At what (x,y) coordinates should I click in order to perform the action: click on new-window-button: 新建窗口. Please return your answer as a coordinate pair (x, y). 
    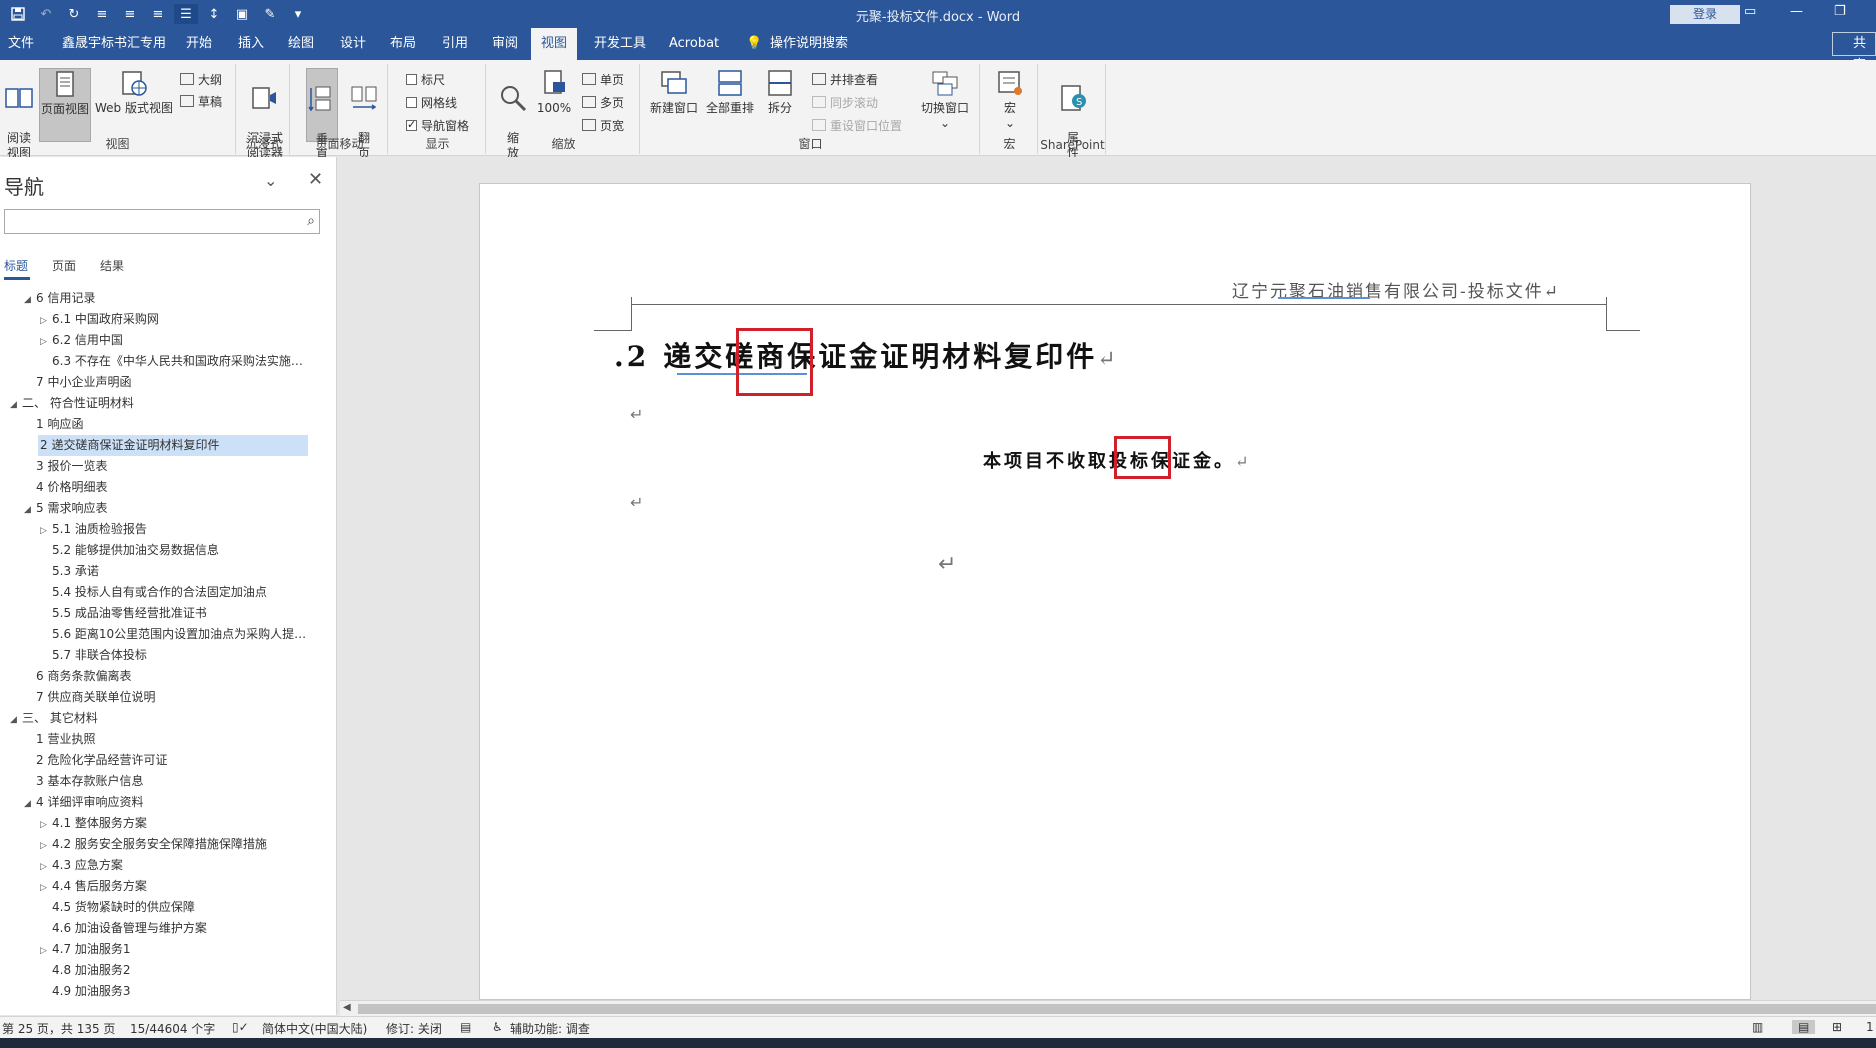
    Looking at the image, I should click on (674, 92).